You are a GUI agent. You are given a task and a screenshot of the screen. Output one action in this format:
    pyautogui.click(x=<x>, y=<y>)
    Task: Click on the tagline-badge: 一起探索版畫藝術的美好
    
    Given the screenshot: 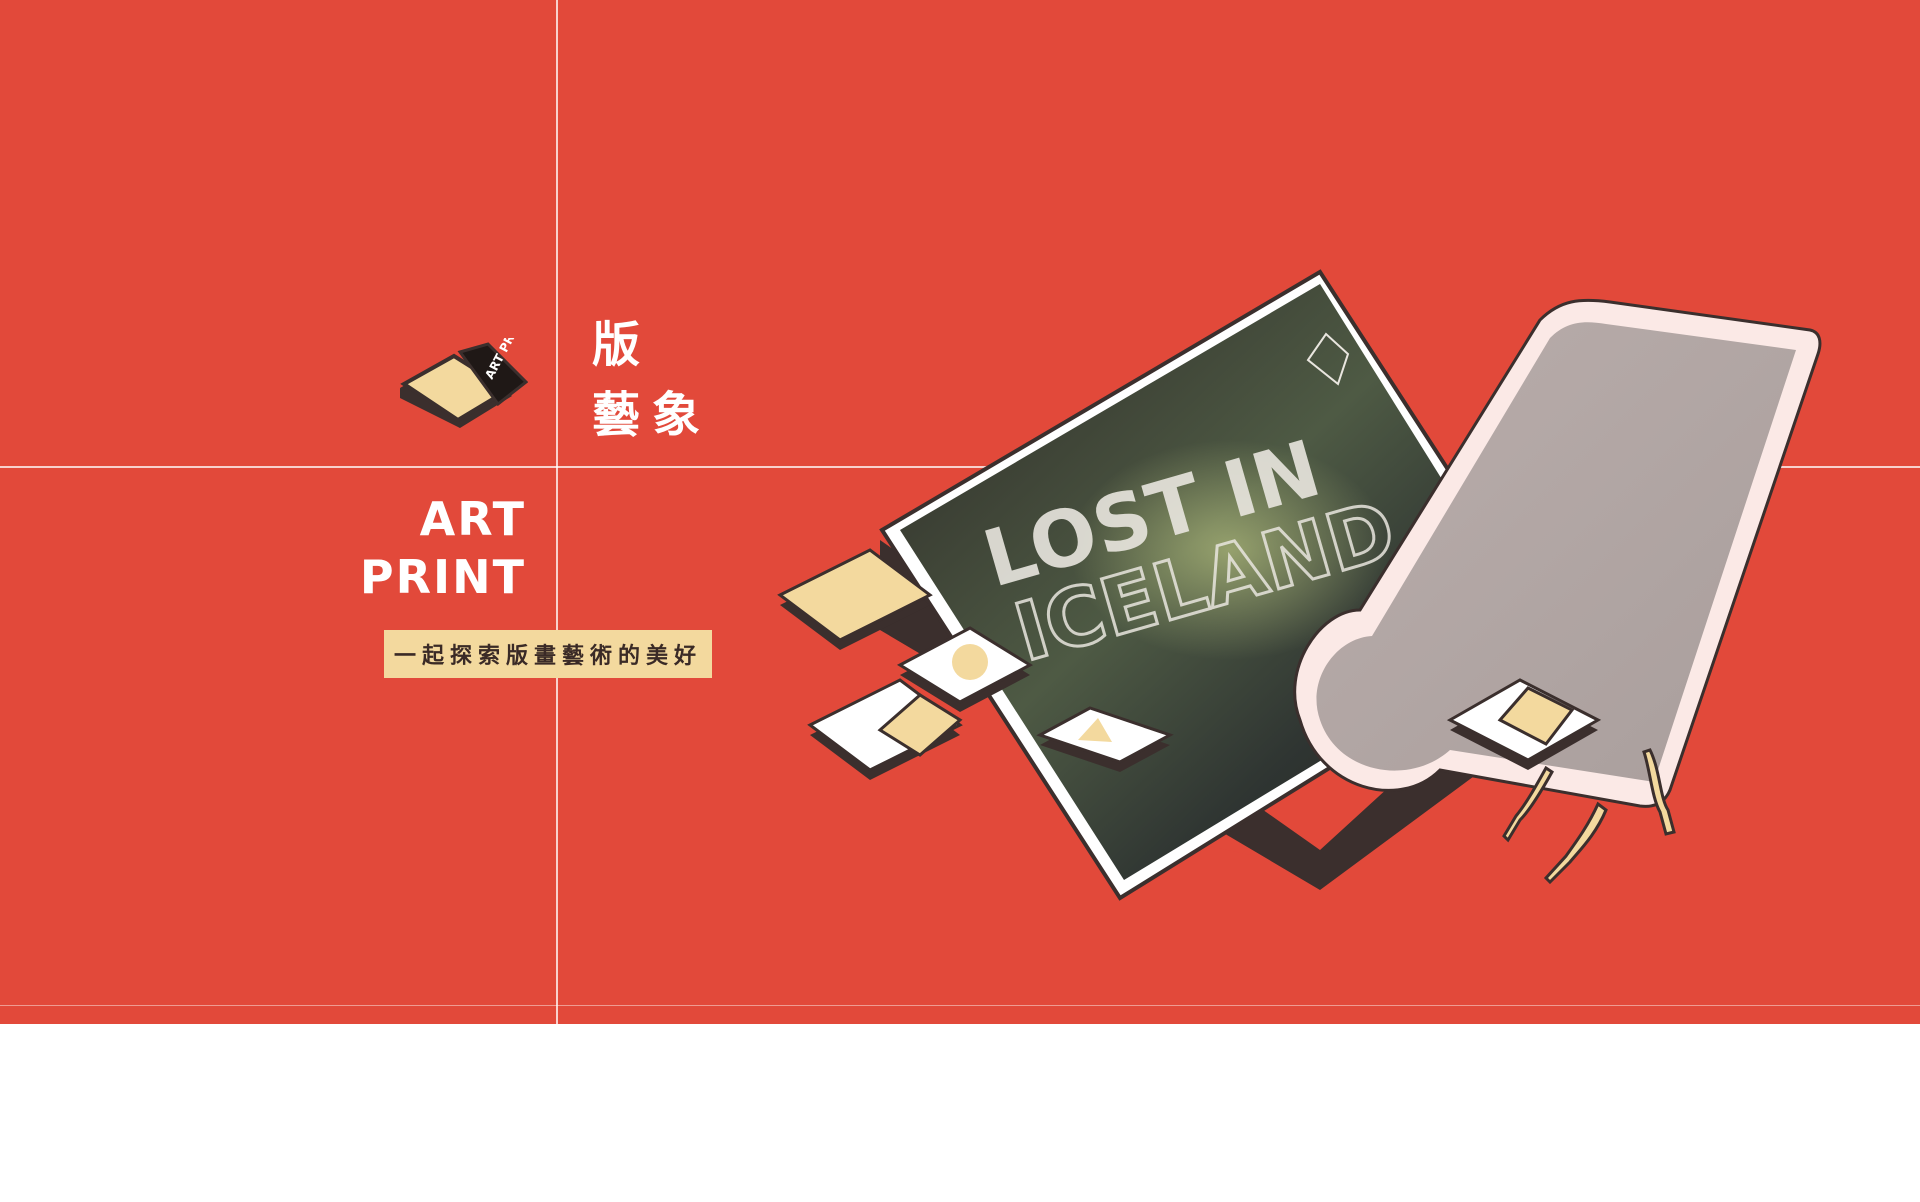 What is the action you would take?
    pyautogui.click(x=548, y=654)
    